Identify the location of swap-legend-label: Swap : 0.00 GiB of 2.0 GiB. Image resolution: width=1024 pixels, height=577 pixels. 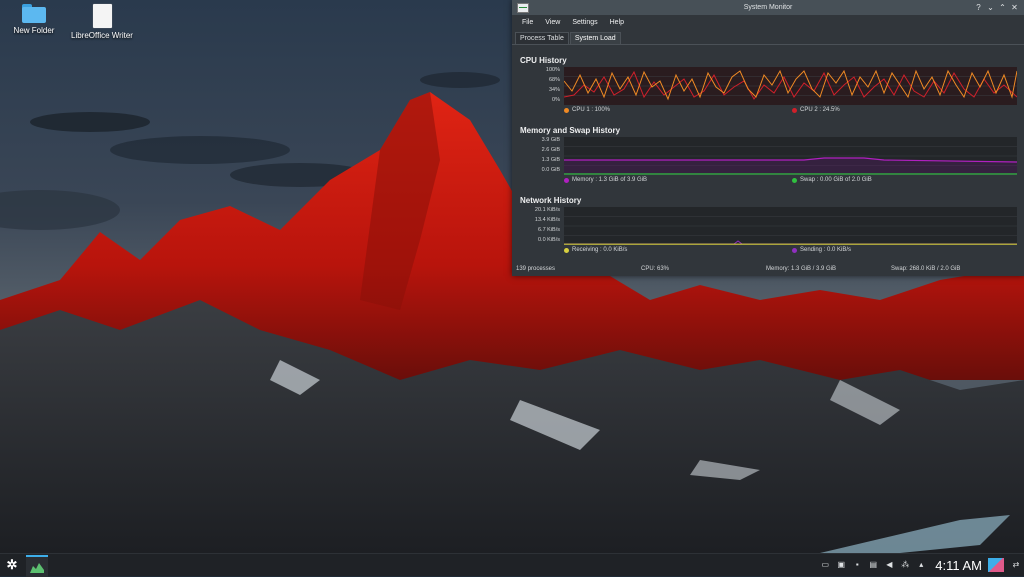
(836, 180).